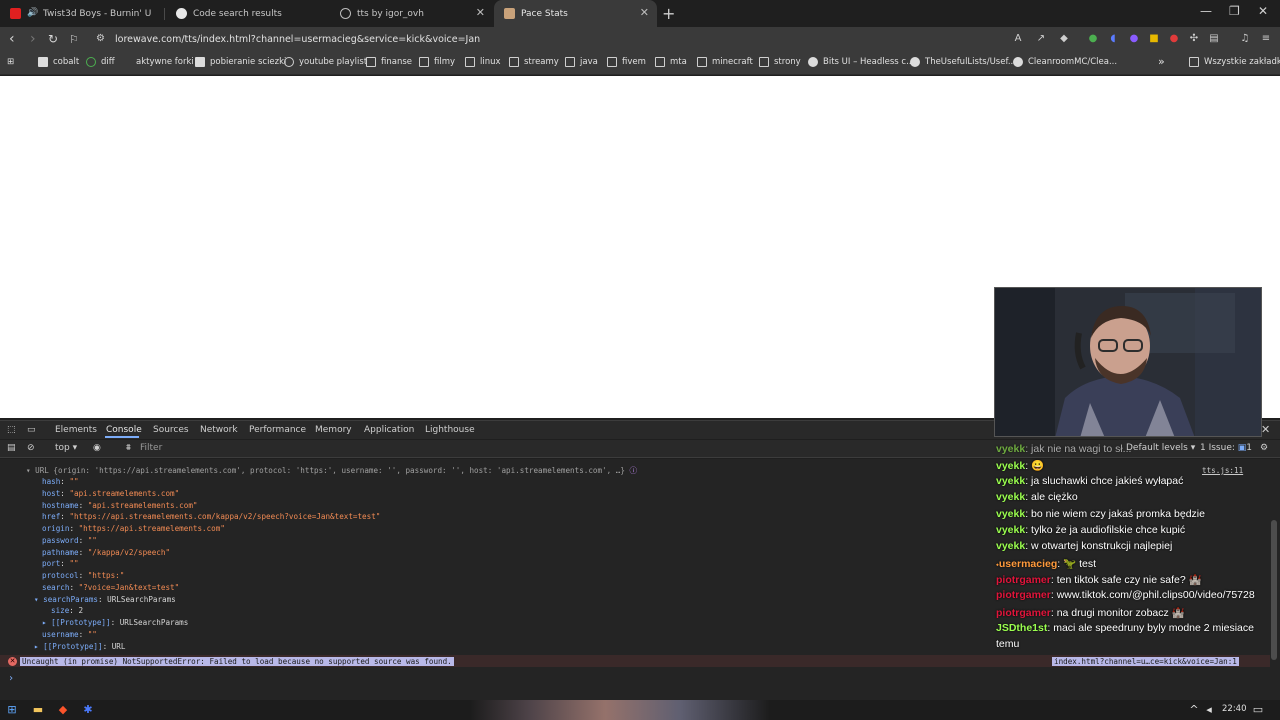 The height and width of the screenshot is (720, 1280). Describe the element at coordinates (81, 13) in the screenshot. I see `tab-twist3d: 🔊 Twist3d Boys - Burnin' Up (Lyric V` at that location.